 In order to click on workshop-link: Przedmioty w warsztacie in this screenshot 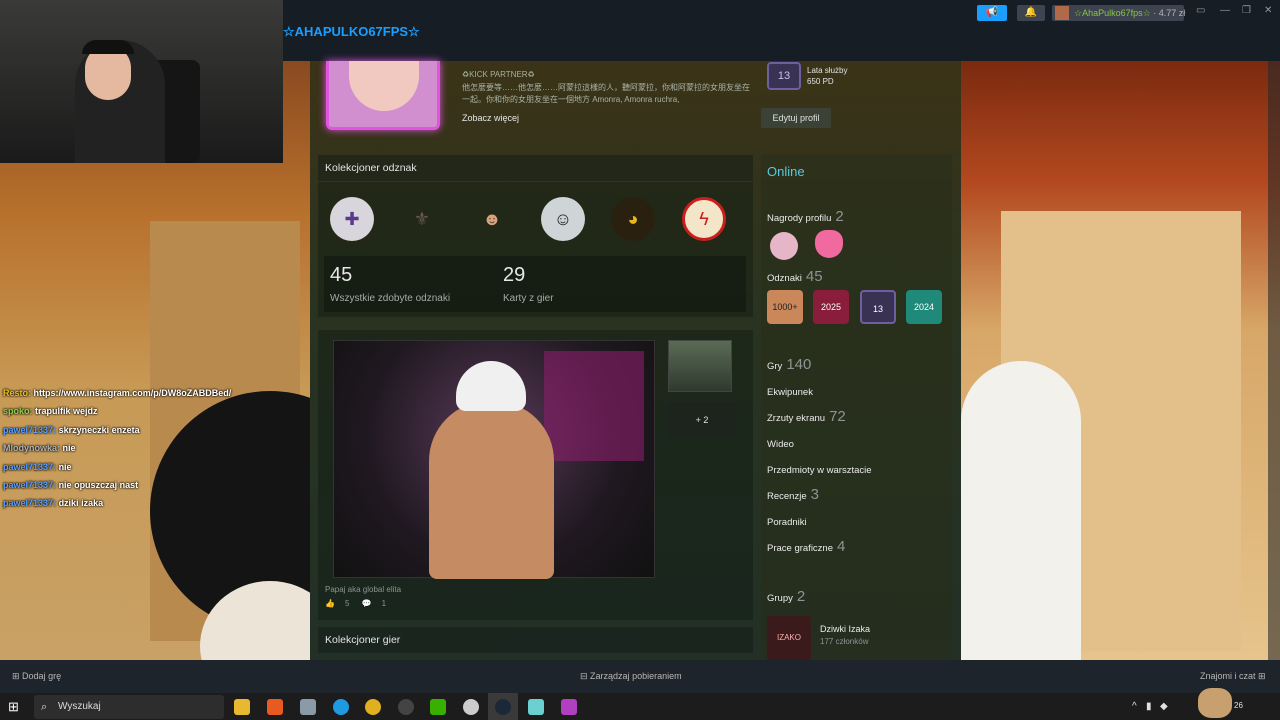, I will do `click(819, 470)`.